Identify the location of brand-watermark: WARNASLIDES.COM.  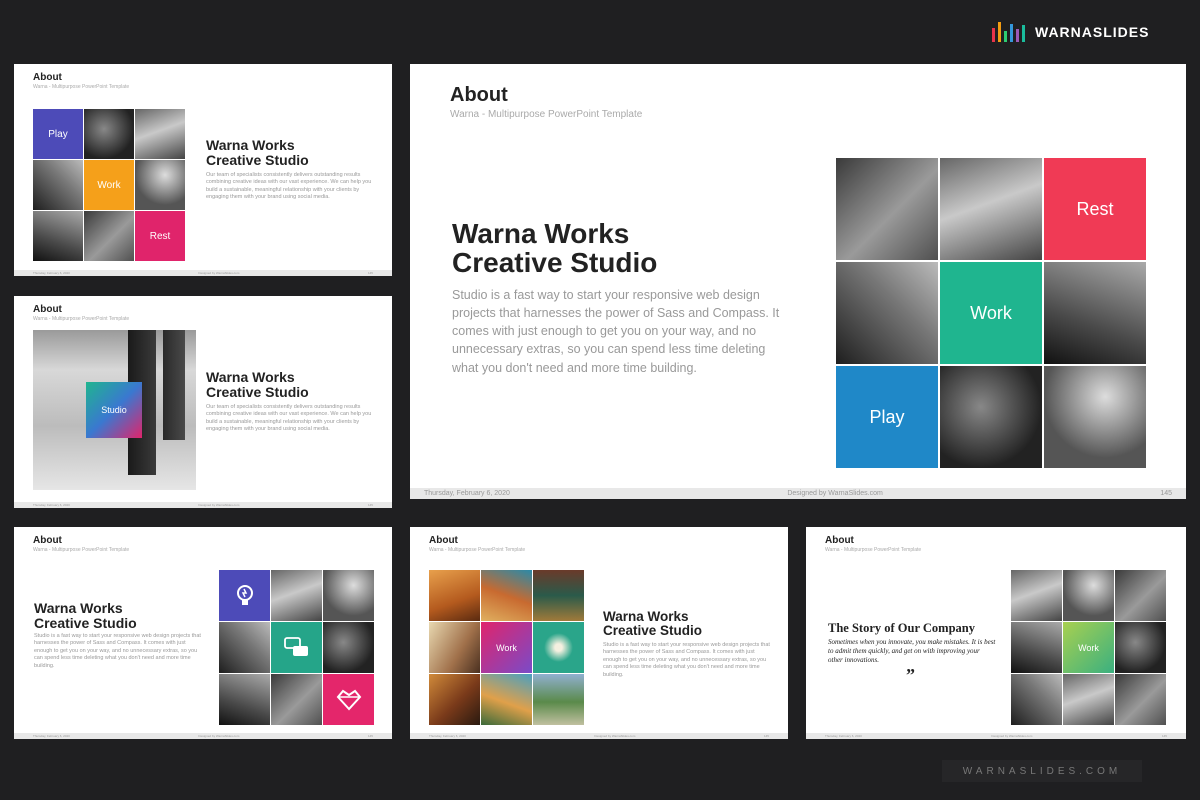
(1042, 771).